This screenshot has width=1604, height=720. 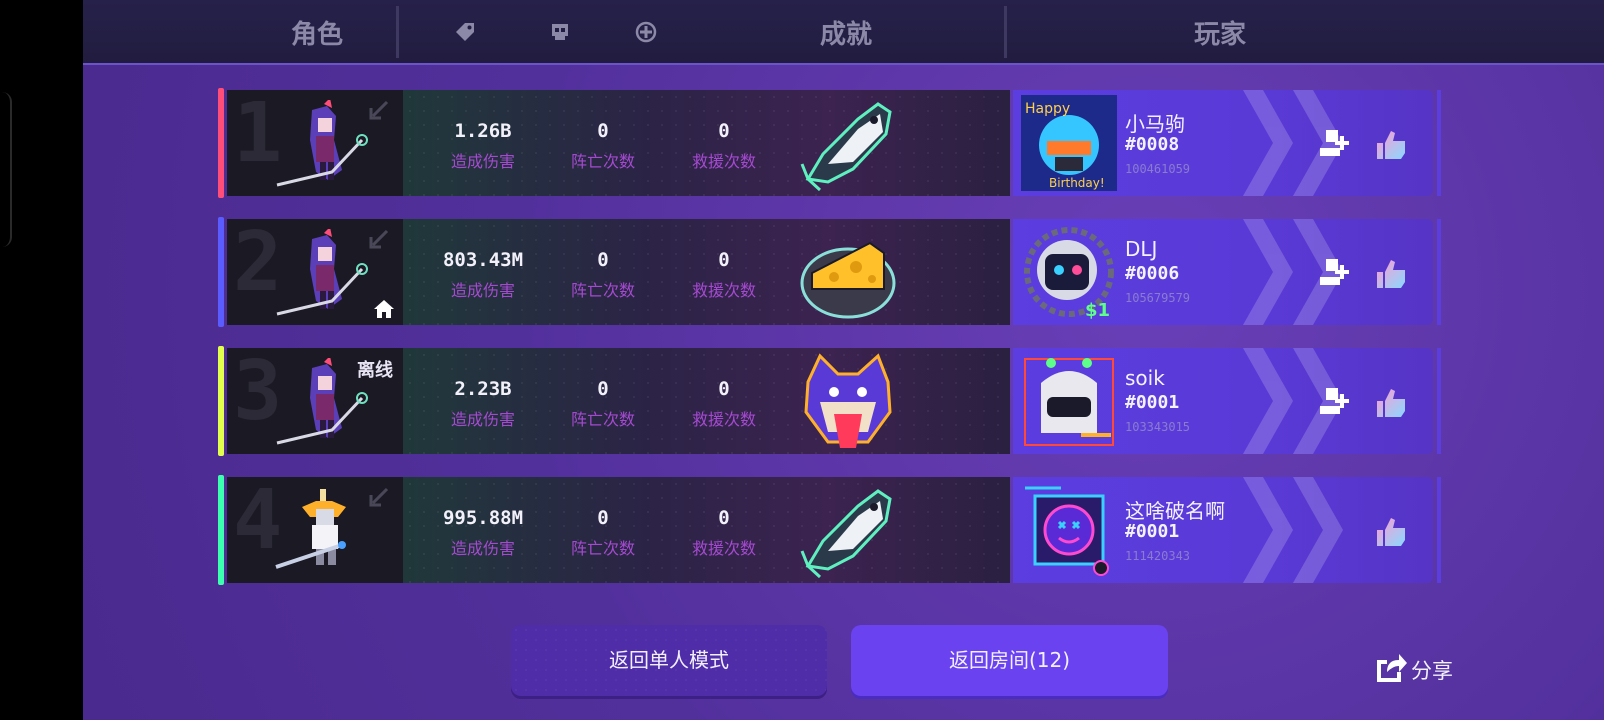 What do you see at coordinates (1152, 144) in the screenshot?
I see `player-tag: #0008` at bounding box center [1152, 144].